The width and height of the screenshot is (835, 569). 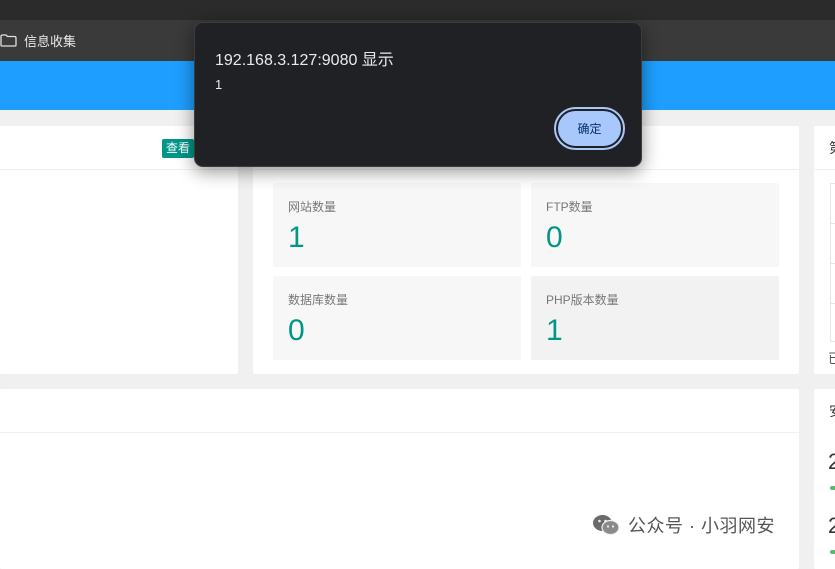 What do you see at coordinates (417, 10) in the screenshot?
I see `browser-tab-strip` at bounding box center [417, 10].